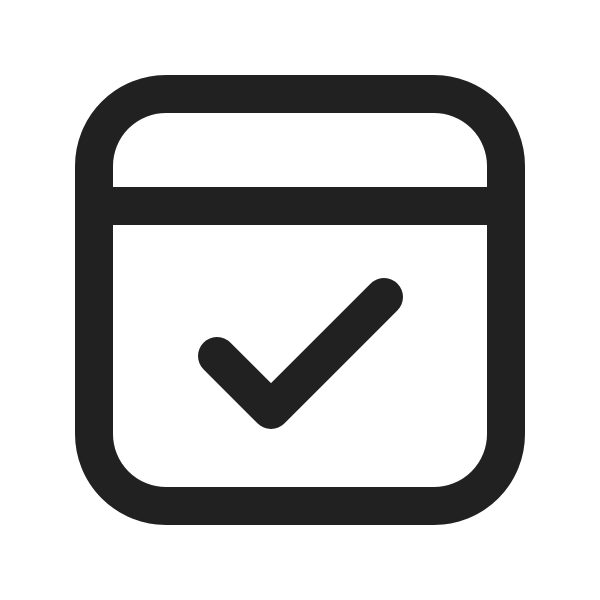 Image resolution: width=600 pixels, height=600 pixels. Describe the element at coordinates (300, 353) in the screenshot. I see `checkmark` at that location.